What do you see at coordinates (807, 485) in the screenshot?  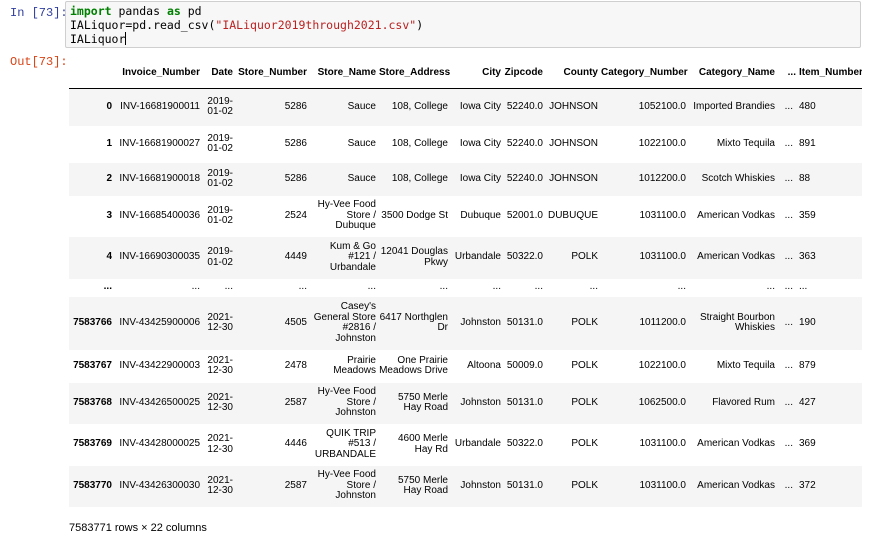 I see `table-cell: 372` at bounding box center [807, 485].